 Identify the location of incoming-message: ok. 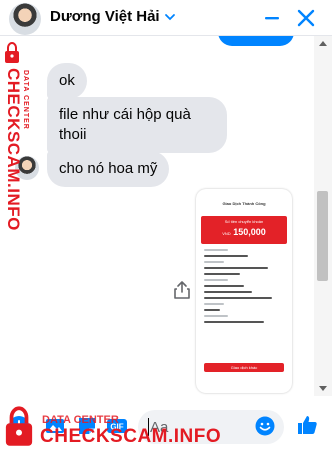
(67, 81).